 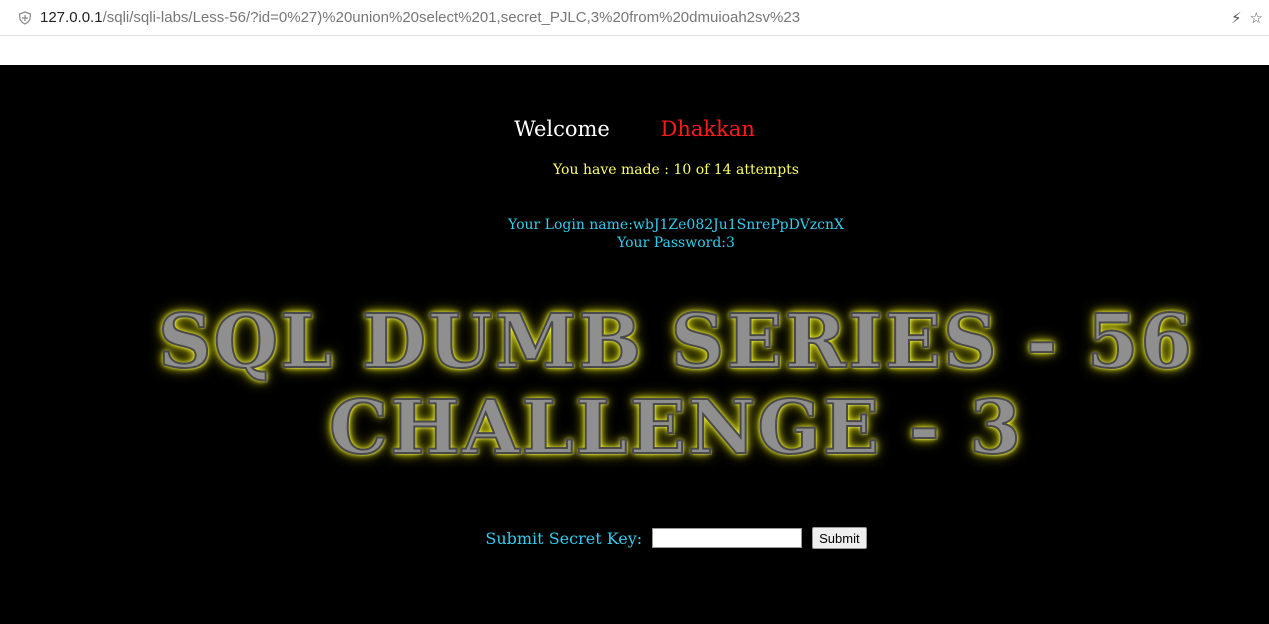 I want to click on welcome-label: Welcome, so click(x=562, y=129).